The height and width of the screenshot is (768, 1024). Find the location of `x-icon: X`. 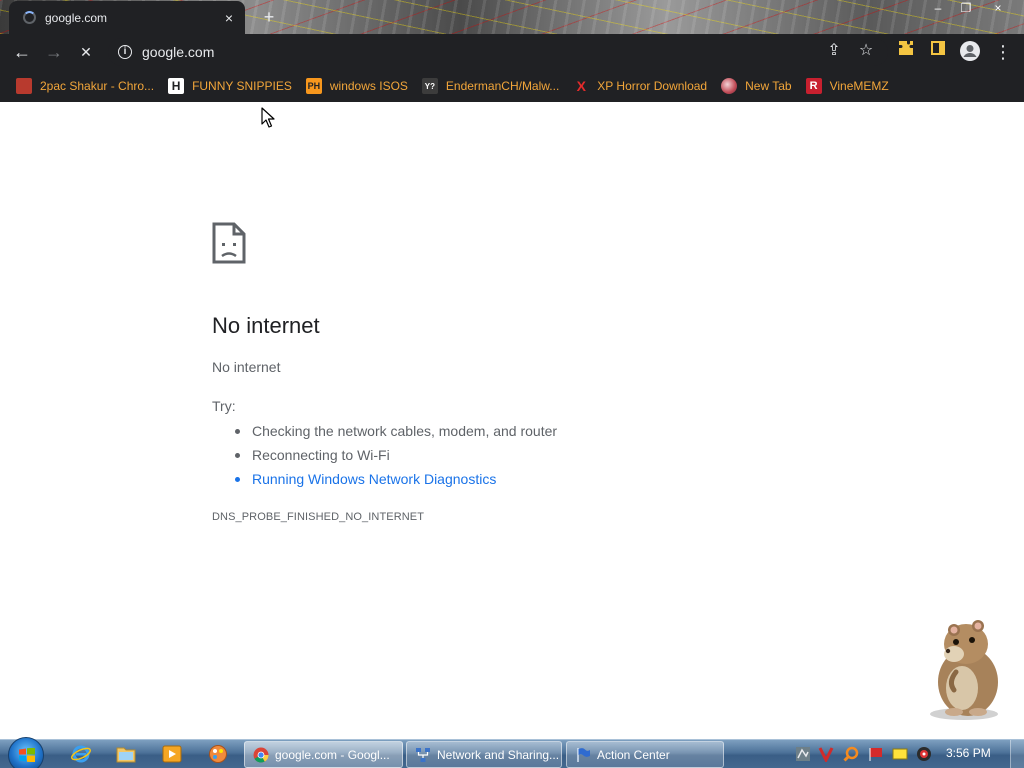

x-icon: X is located at coordinates (581, 86).